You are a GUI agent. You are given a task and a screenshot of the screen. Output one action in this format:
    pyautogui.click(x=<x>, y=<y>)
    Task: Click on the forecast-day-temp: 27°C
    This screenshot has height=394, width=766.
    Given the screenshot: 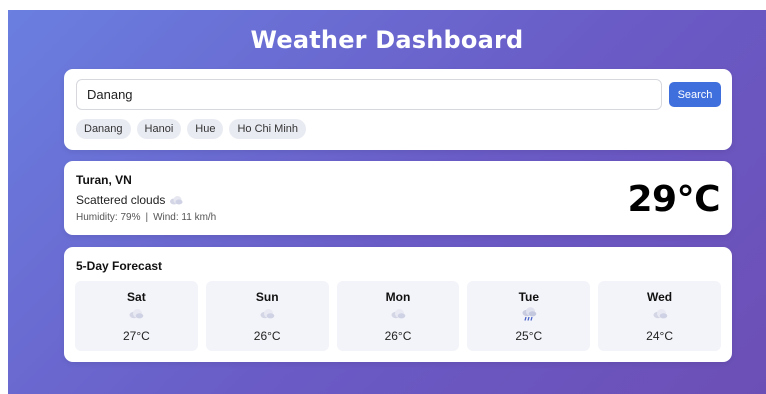 What is the action you would take?
    pyautogui.click(x=136, y=336)
    